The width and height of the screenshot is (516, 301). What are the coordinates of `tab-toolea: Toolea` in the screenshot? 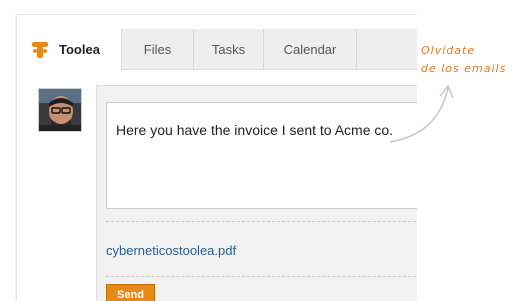 It's located at (69, 49).